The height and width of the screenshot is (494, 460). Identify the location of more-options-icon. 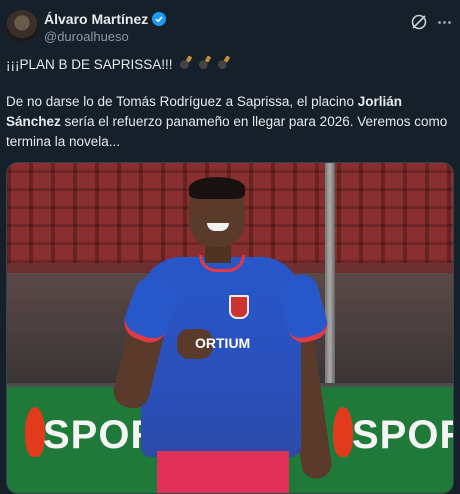
(444, 22).